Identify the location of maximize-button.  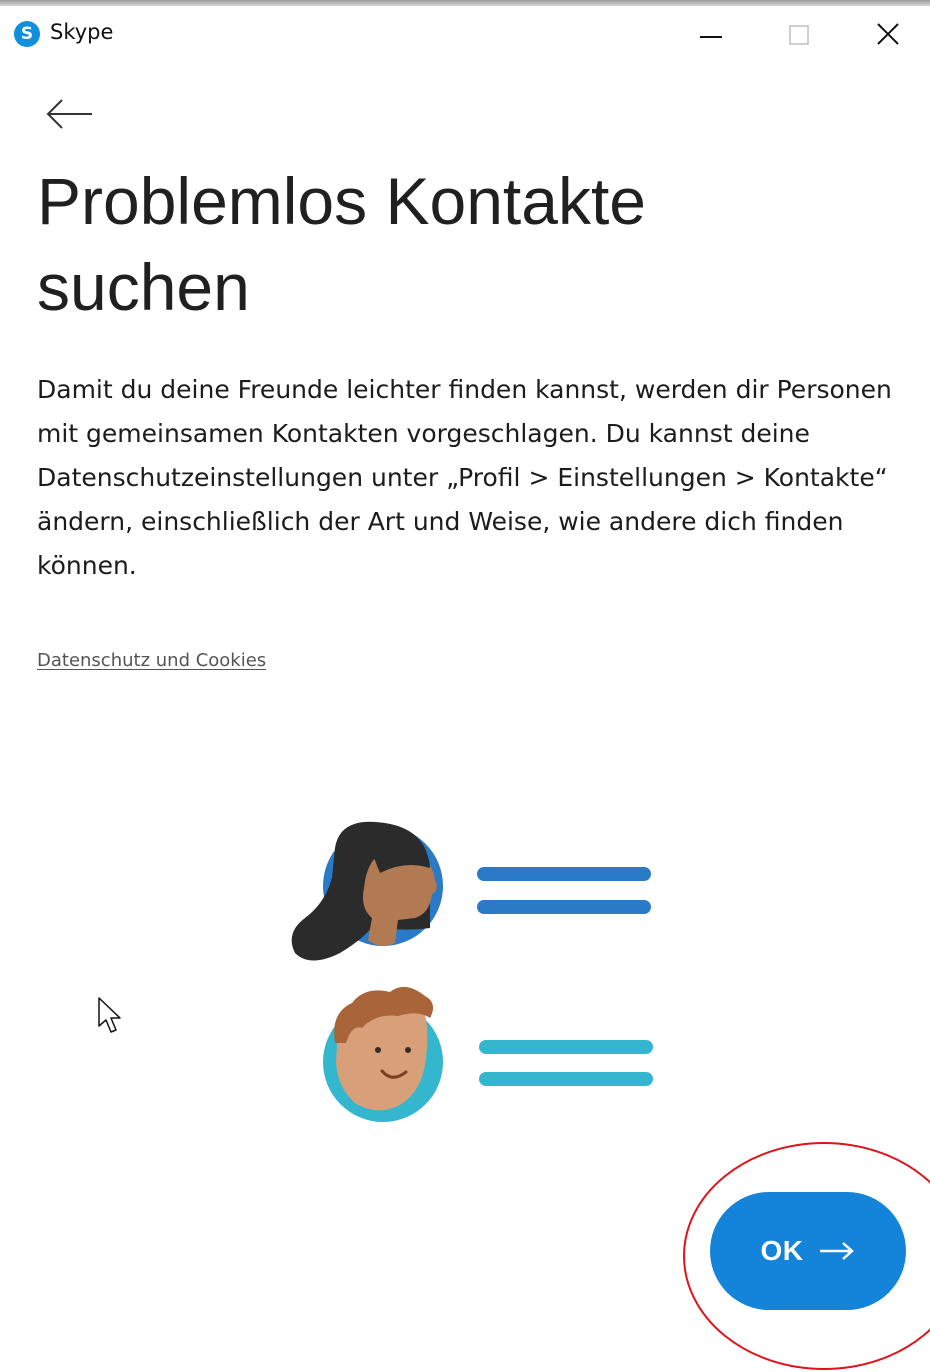
(799, 34).